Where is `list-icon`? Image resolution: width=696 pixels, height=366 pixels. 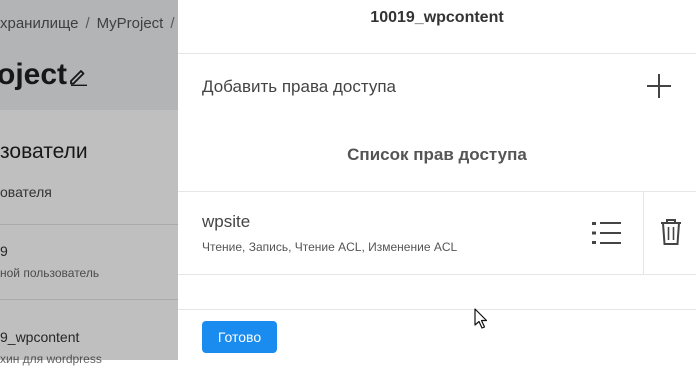 list-icon is located at coordinates (606, 233).